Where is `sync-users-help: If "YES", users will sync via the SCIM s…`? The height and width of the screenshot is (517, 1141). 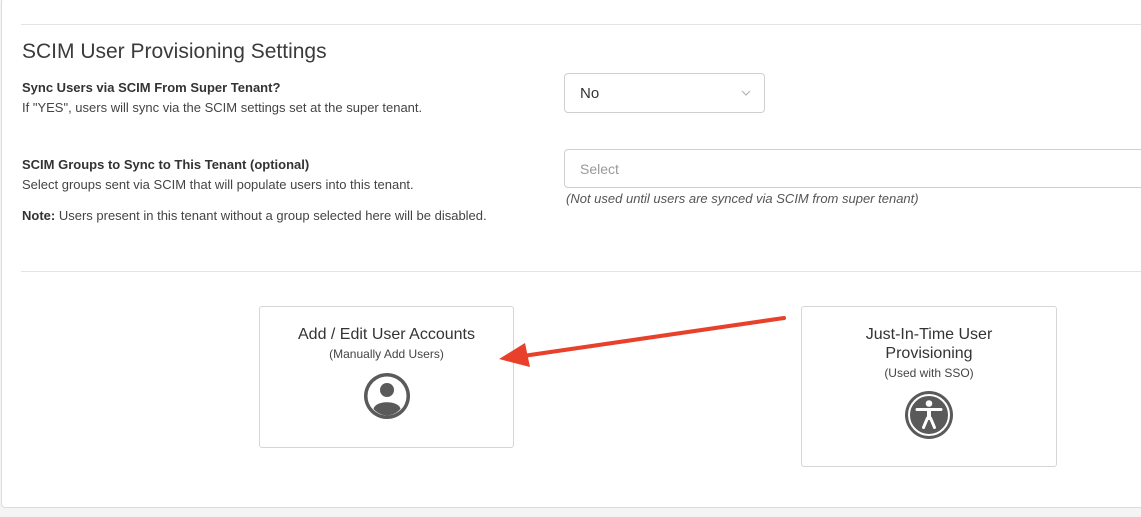 sync-users-help: If "YES", users will sync via the SCIM s… is located at coordinates (222, 107).